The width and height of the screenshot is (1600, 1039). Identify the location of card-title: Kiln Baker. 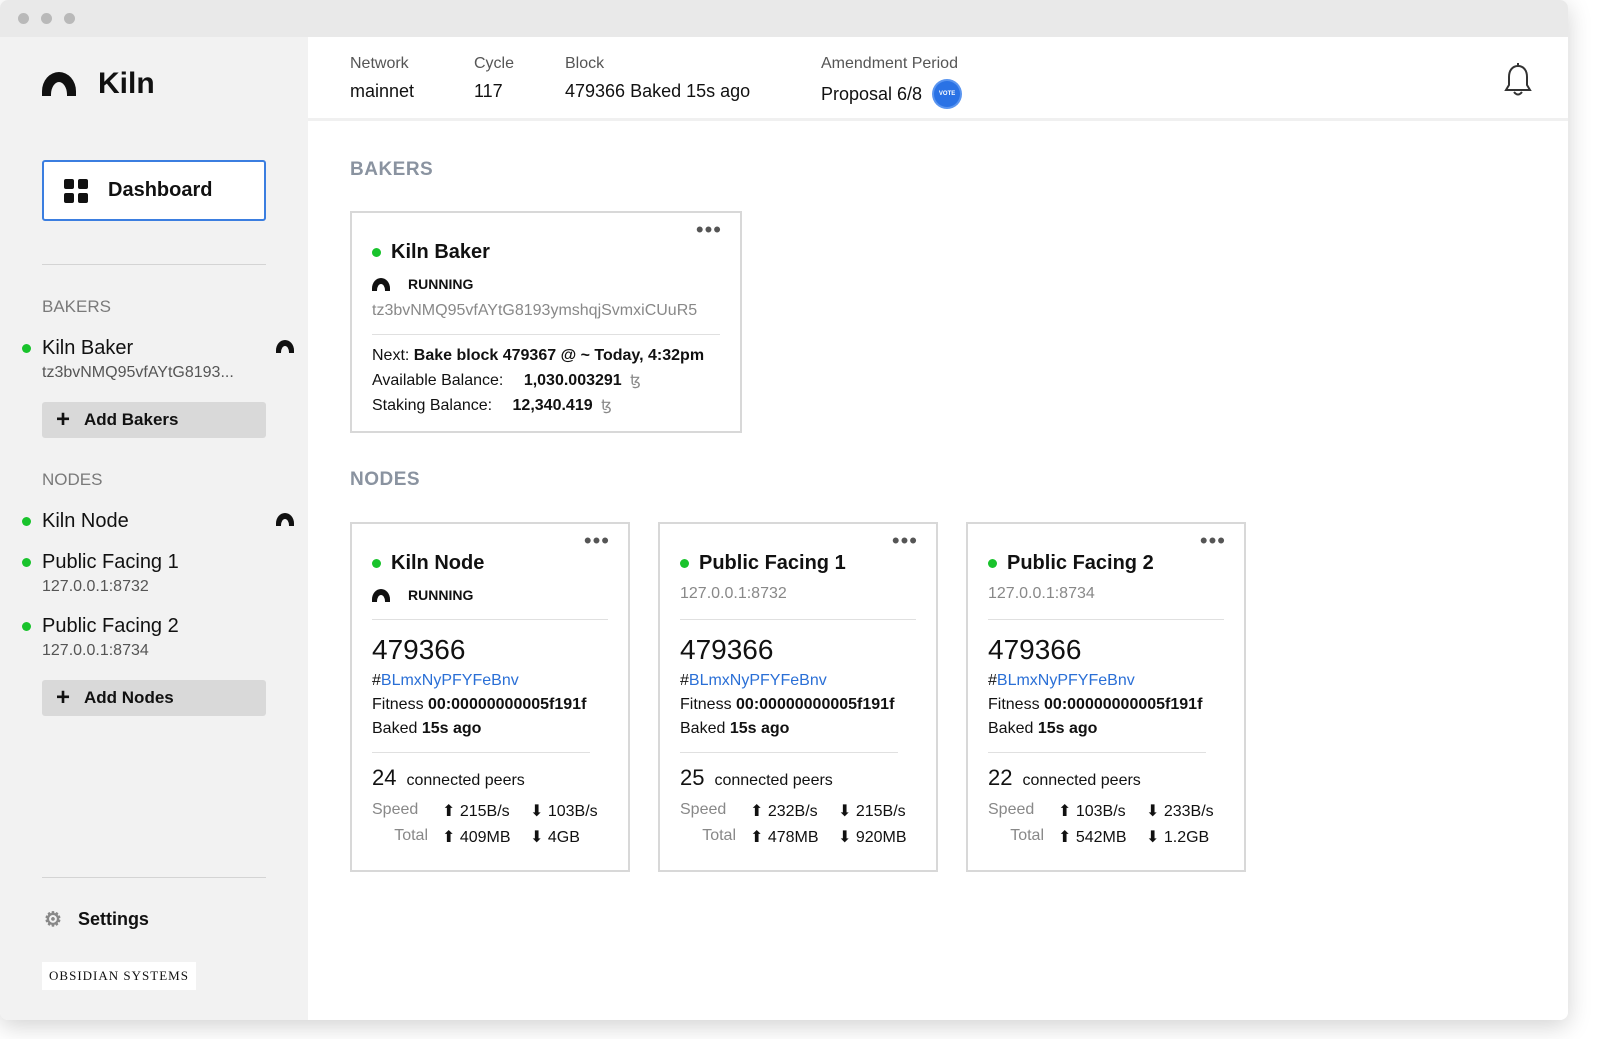
(546, 252).